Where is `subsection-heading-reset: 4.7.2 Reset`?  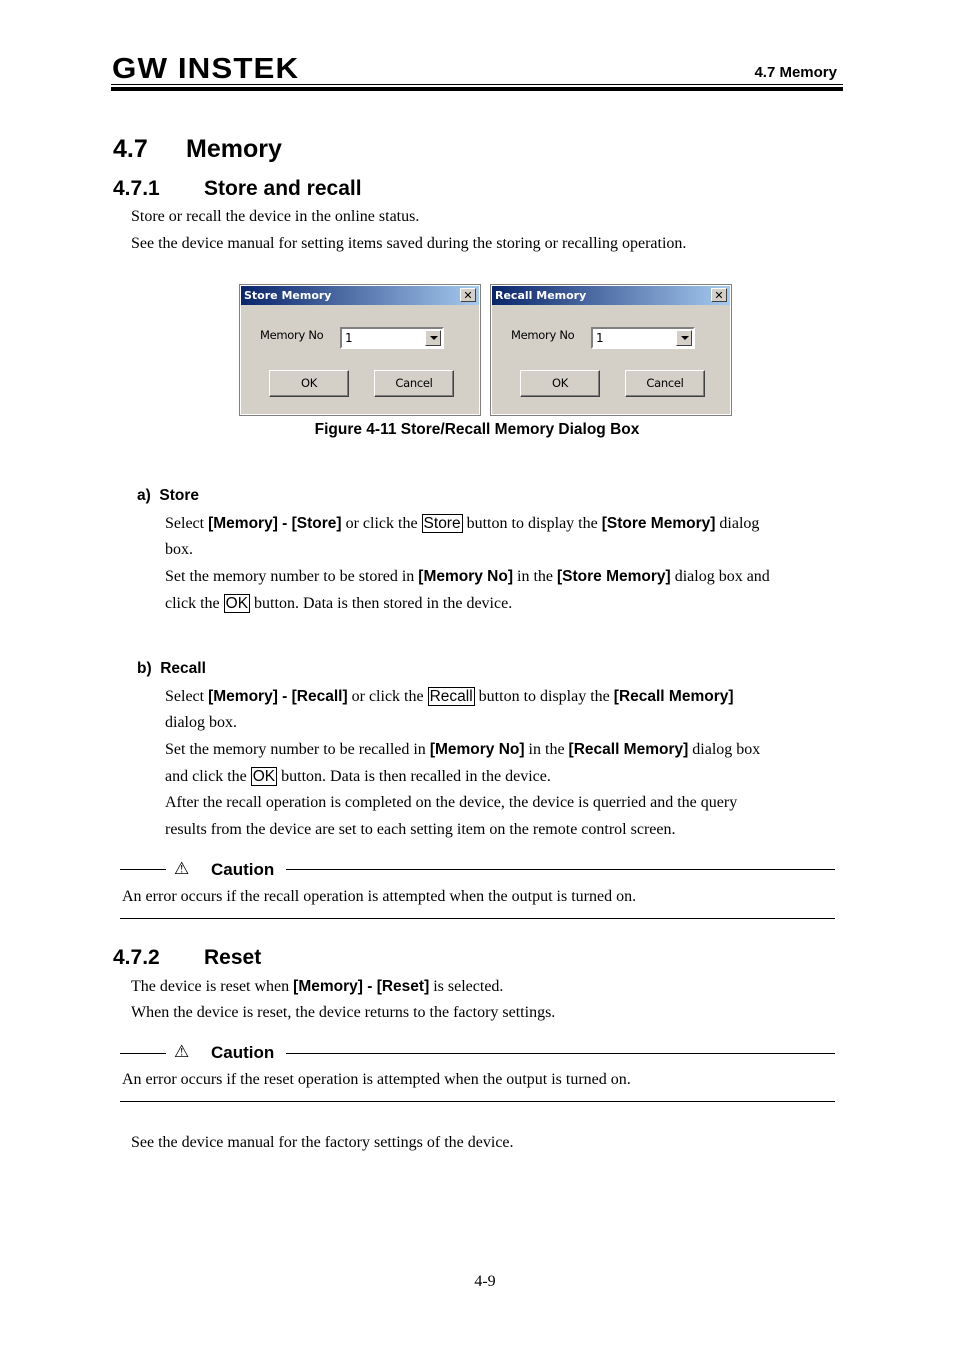
subsection-heading-reset: 4.7.2 Reset is located at coordinates (187, 958).